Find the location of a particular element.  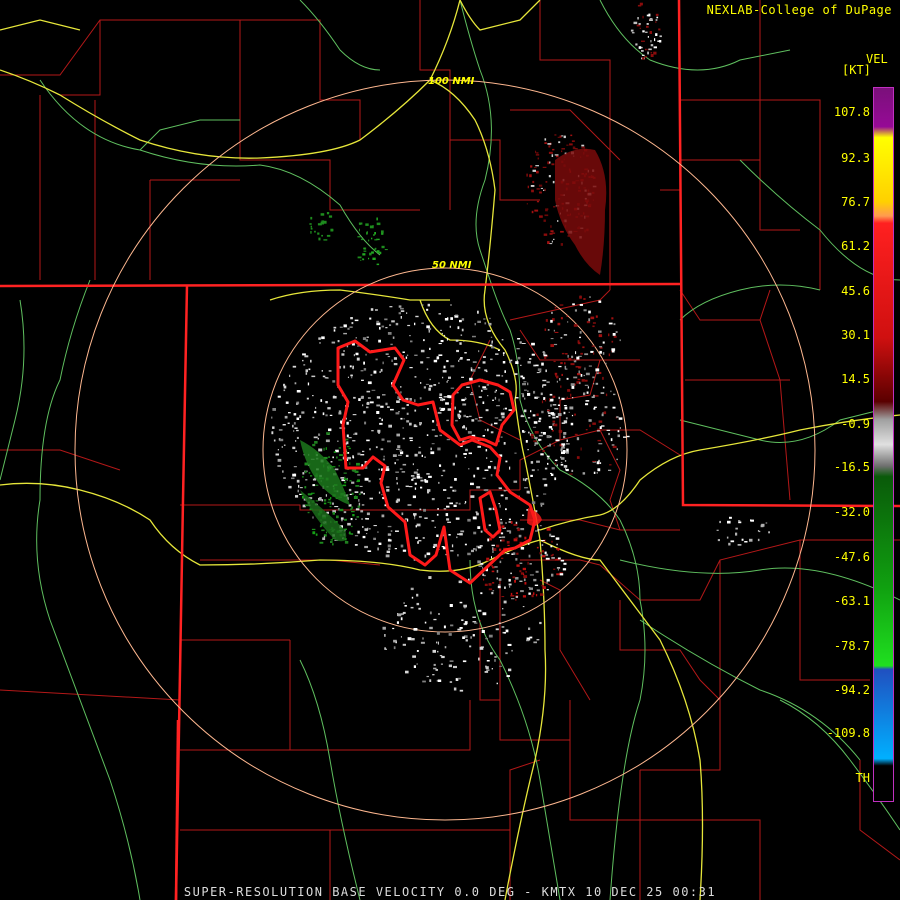

range-ring-50-label: 50 NMI is located at coordinates (452, 265).